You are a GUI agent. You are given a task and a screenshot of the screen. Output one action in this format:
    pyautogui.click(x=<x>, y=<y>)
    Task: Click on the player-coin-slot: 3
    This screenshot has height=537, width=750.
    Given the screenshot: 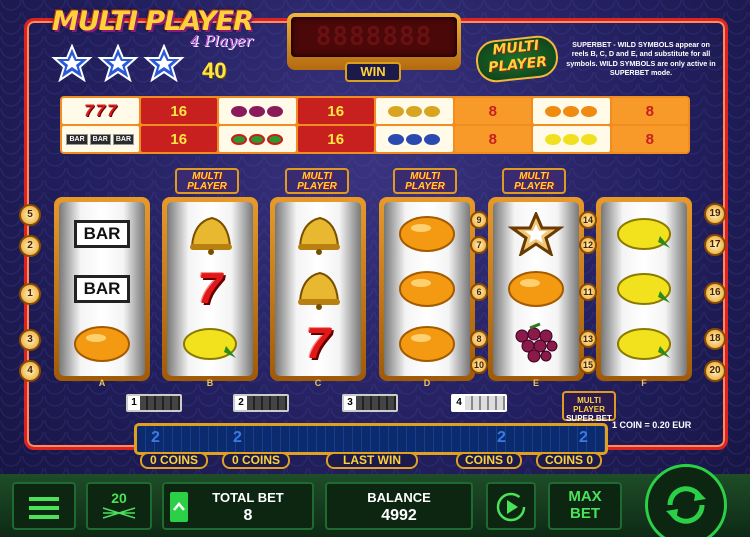 What is the action you would take?
    pyautogui.click(x=370, y=403)
    